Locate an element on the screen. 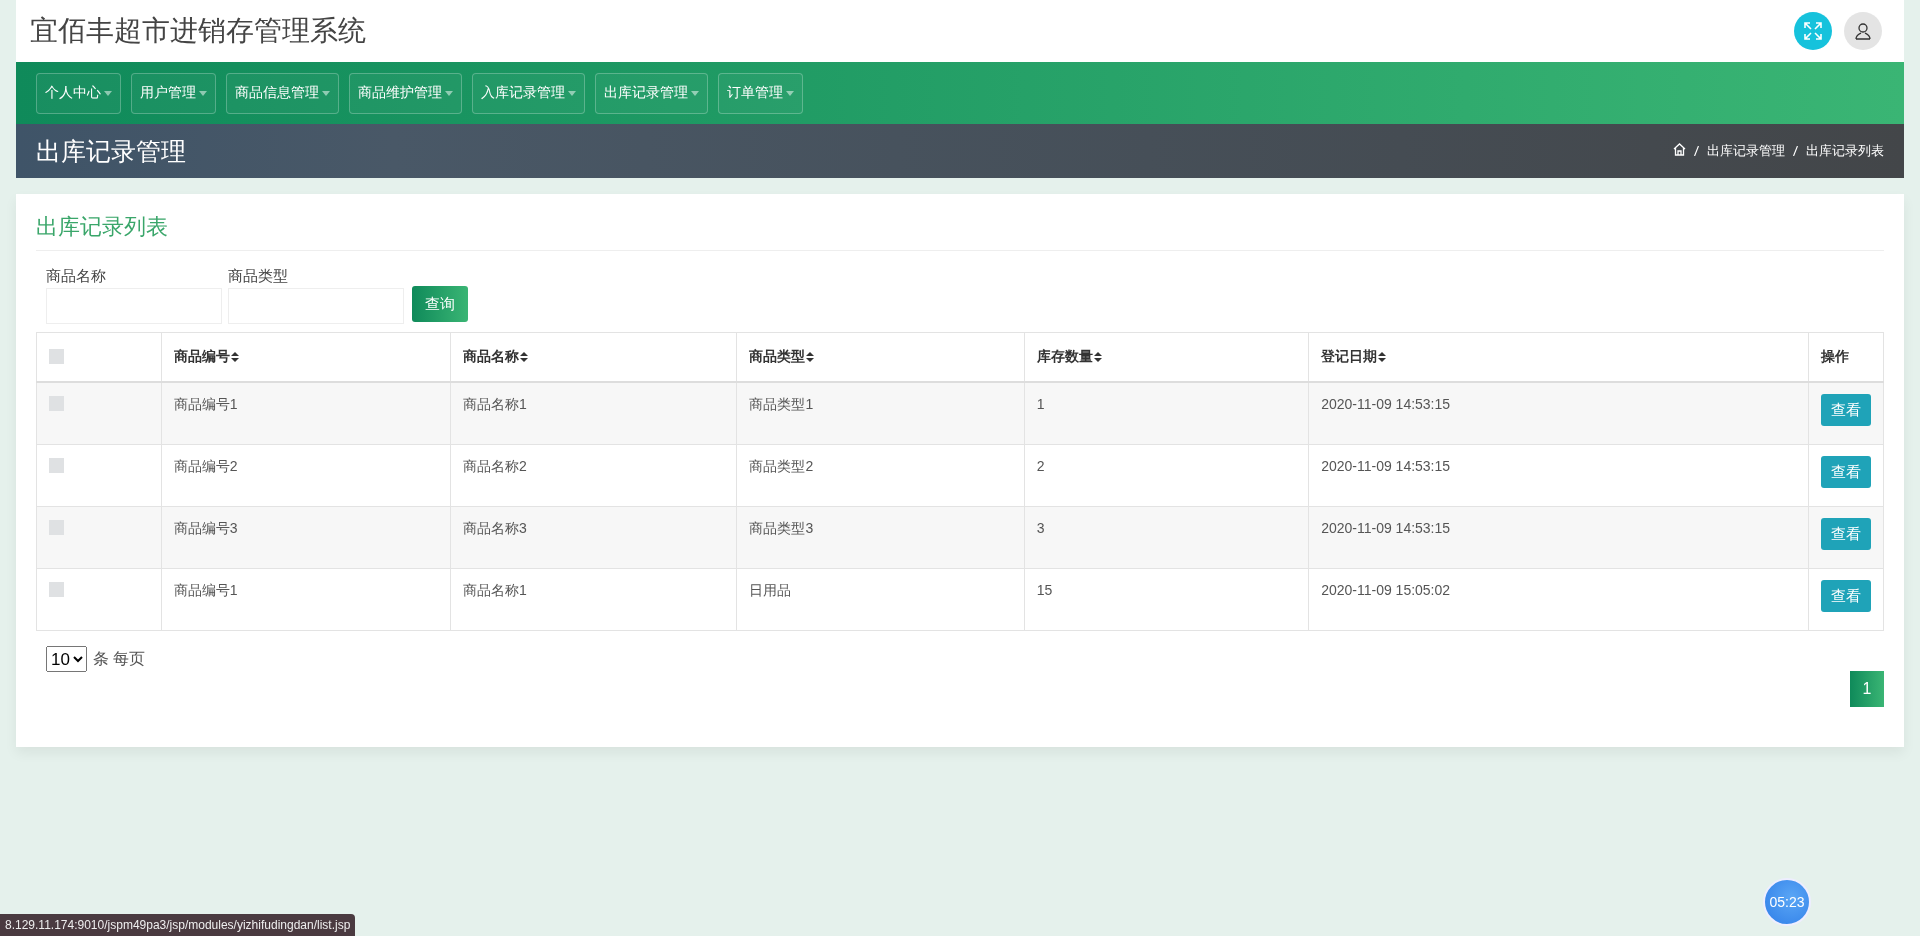  nav-menu-item: 个人中心 is located at coordinates (78, 93).